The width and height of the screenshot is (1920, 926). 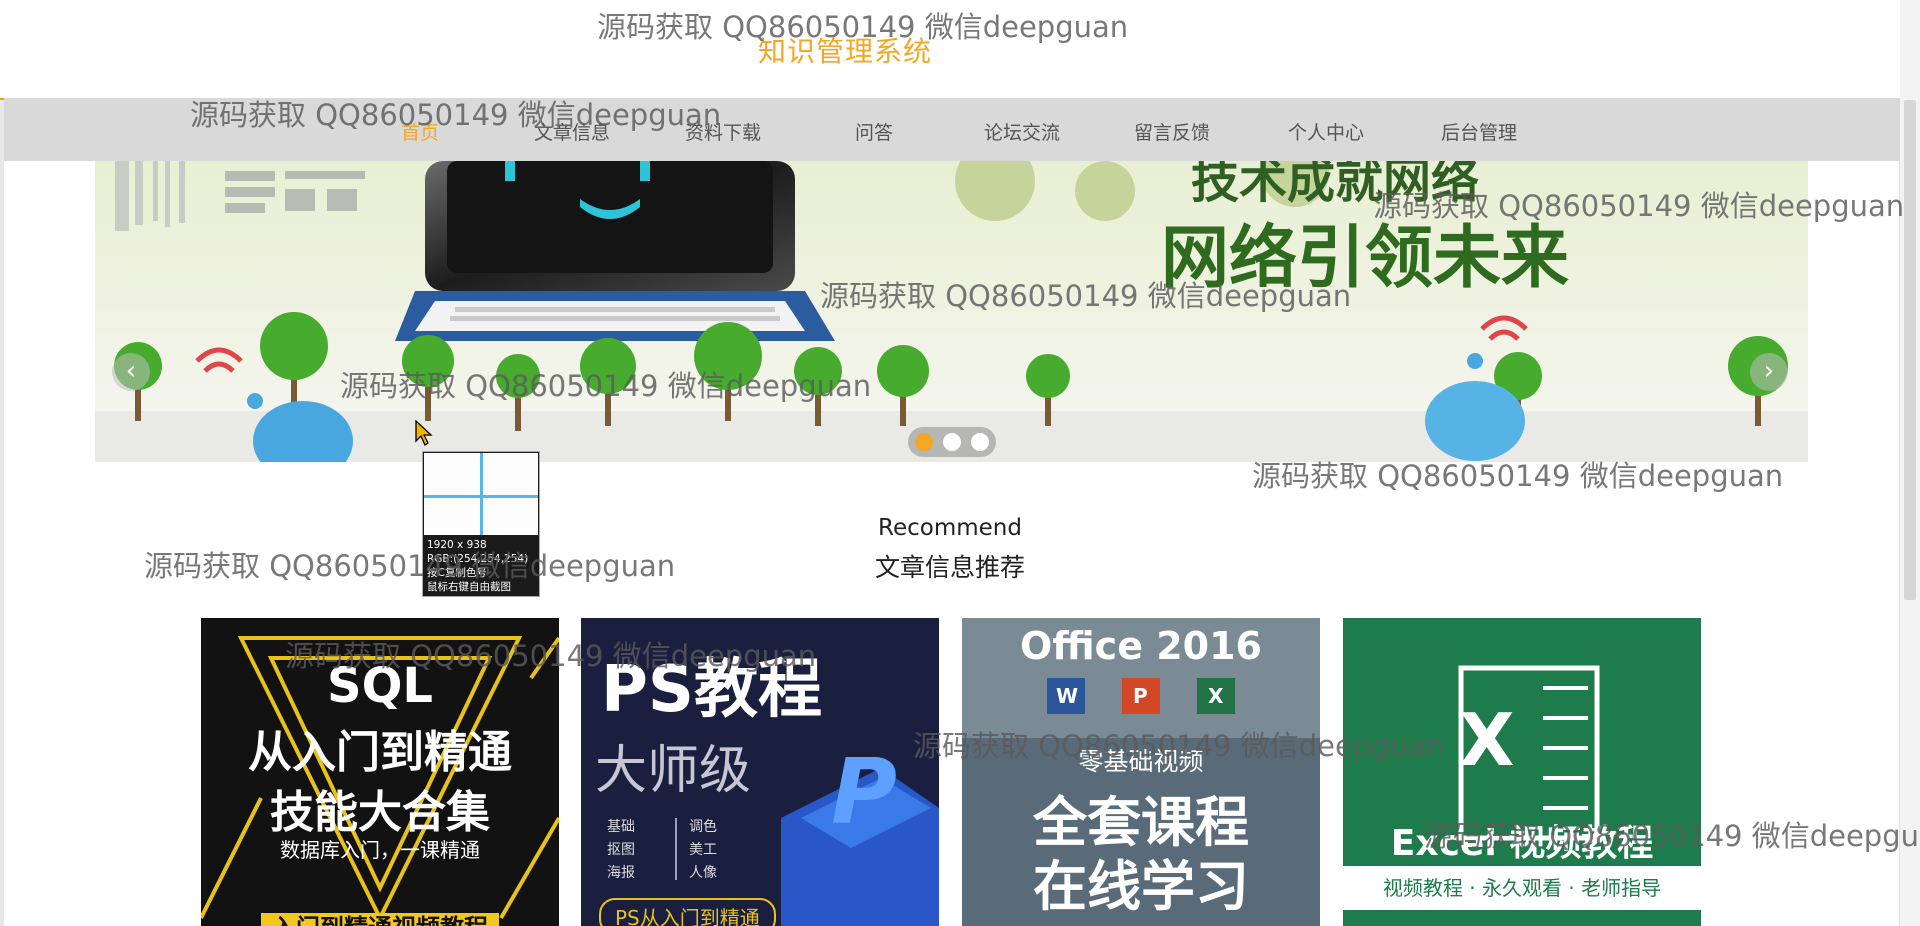 I want to click on article-card-ps: P PS教程 大师级 基础 调色 抠图 美工 海报 人像 PS从入门到精通, so click(x=760, y=772).